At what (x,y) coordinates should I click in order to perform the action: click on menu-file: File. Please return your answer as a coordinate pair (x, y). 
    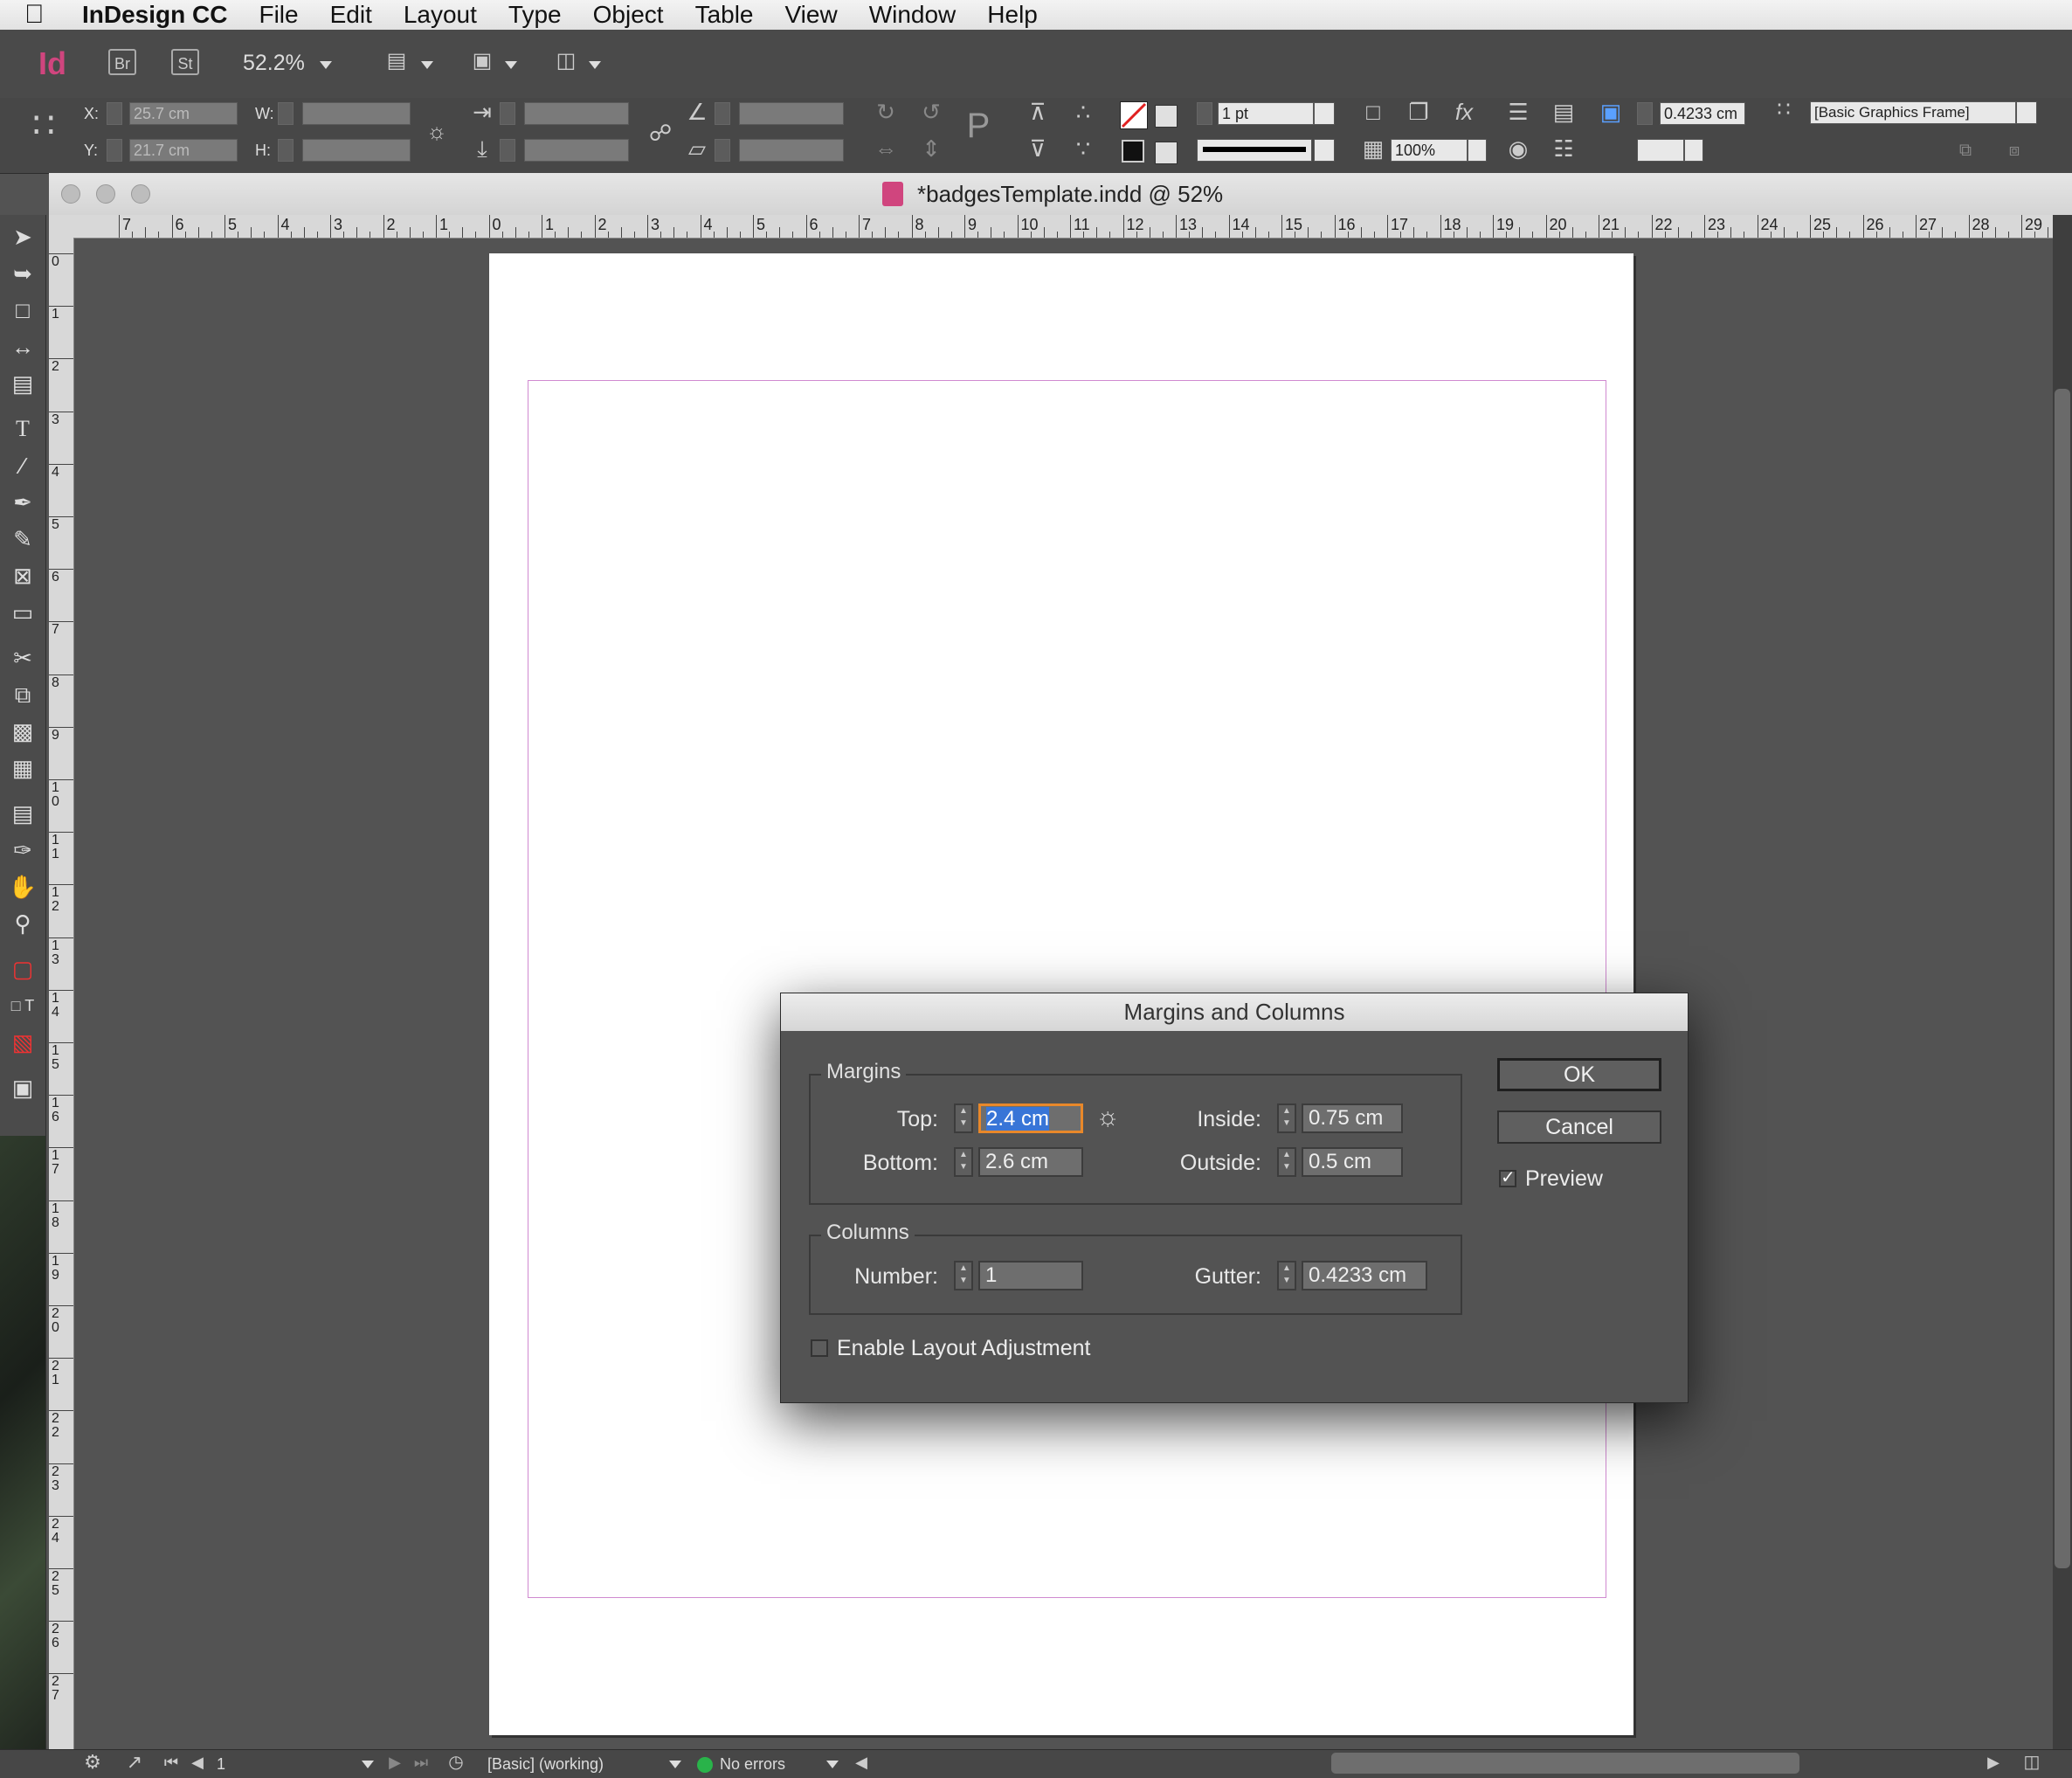
    Looking at the image, I should click on (278, 15).